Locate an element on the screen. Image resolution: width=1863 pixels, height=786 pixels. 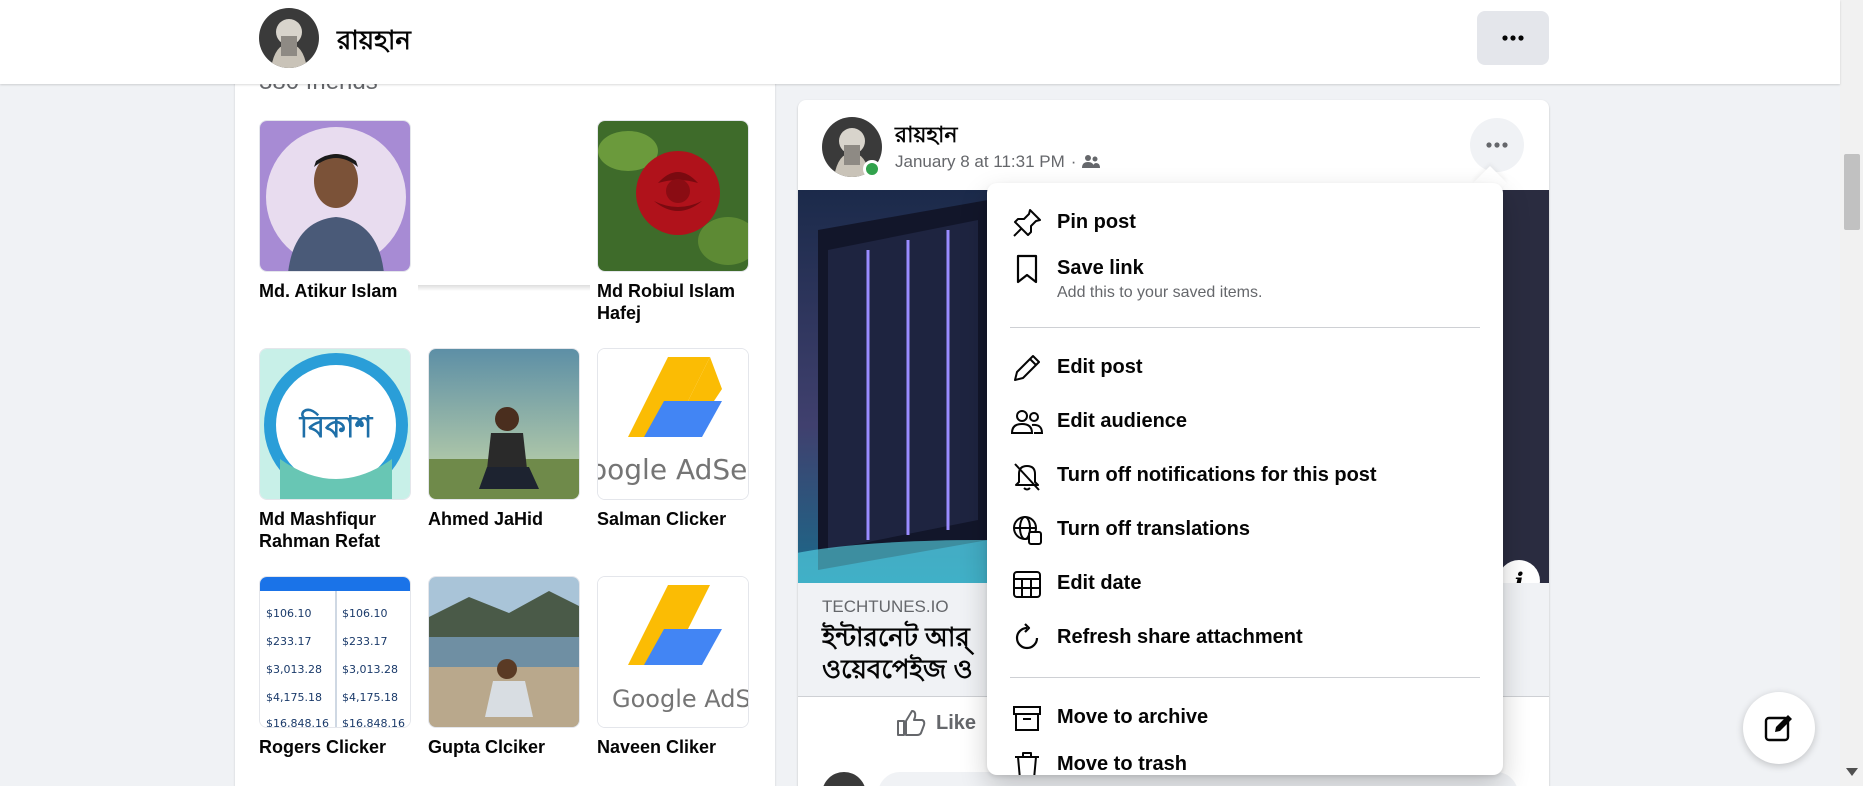
menu-item-label: Move to archive is located at coordinates (1133, 717).